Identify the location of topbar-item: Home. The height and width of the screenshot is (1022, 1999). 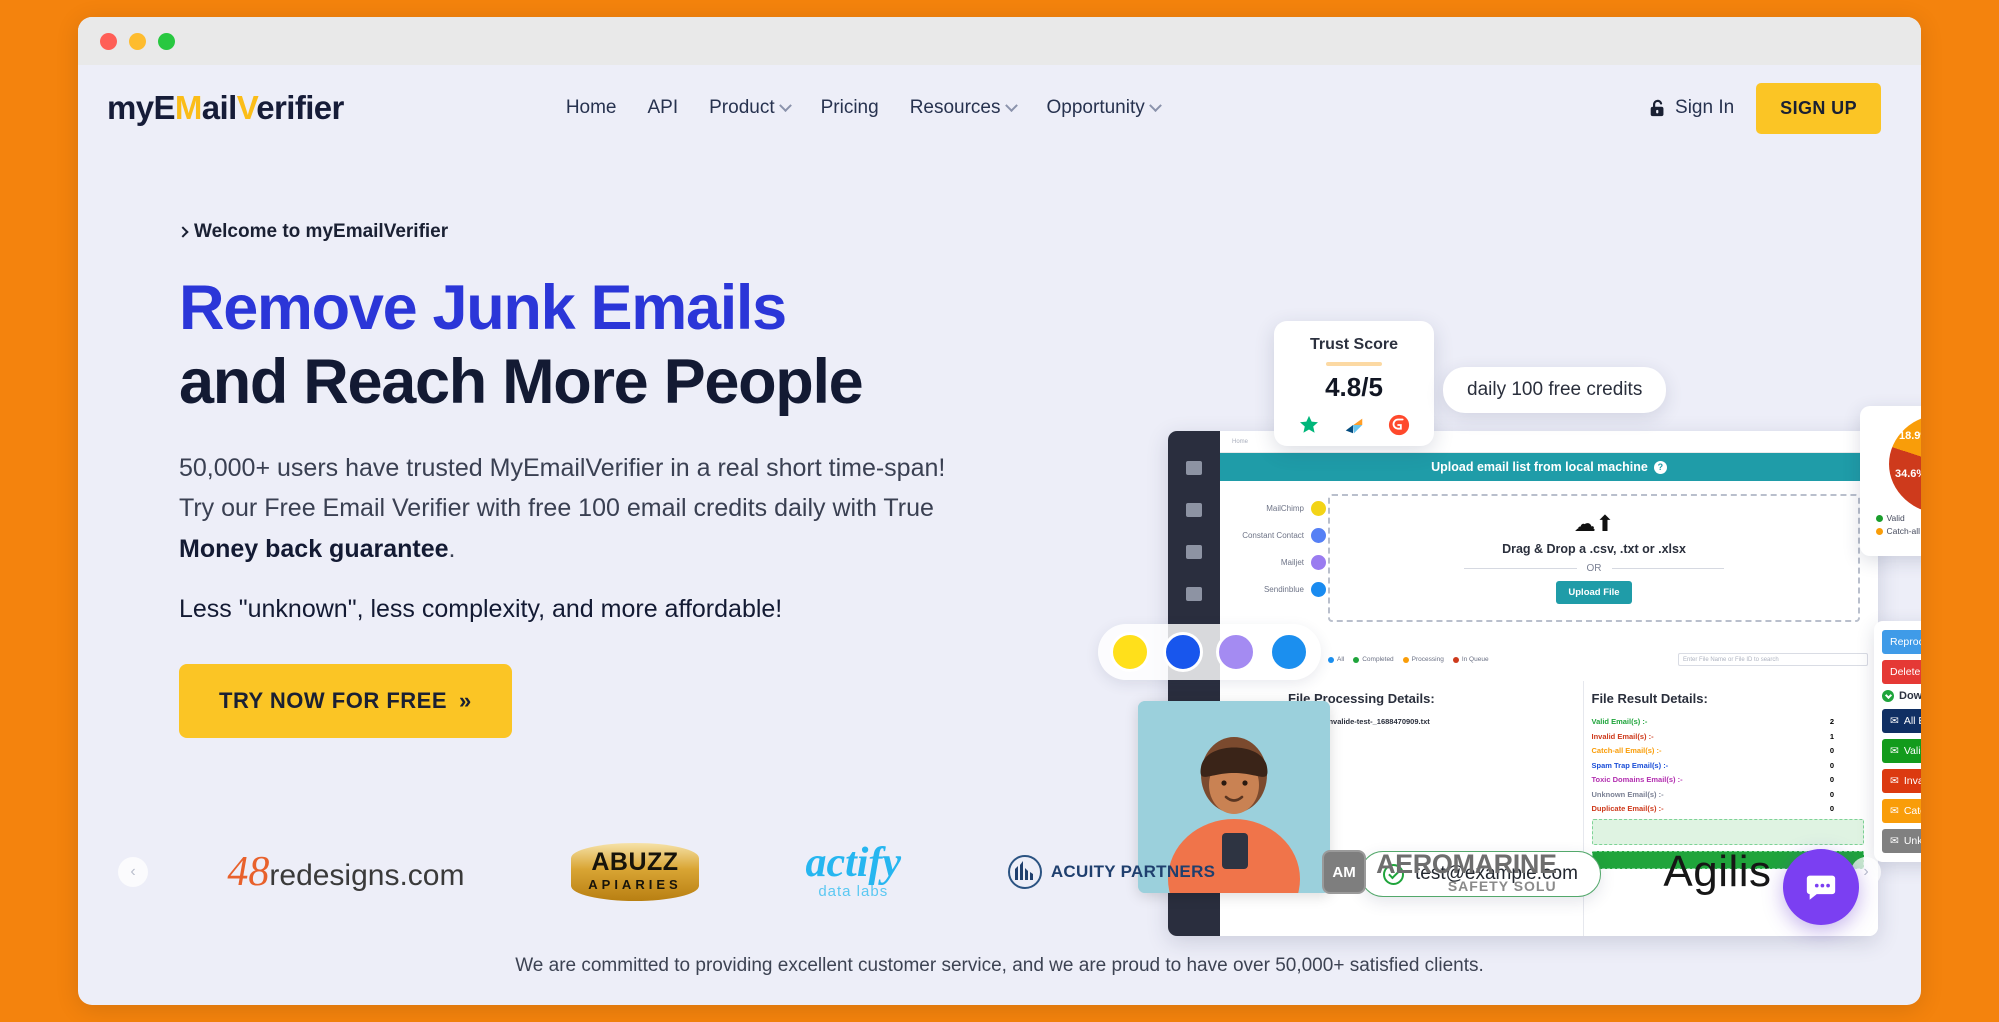
(1240, 441).